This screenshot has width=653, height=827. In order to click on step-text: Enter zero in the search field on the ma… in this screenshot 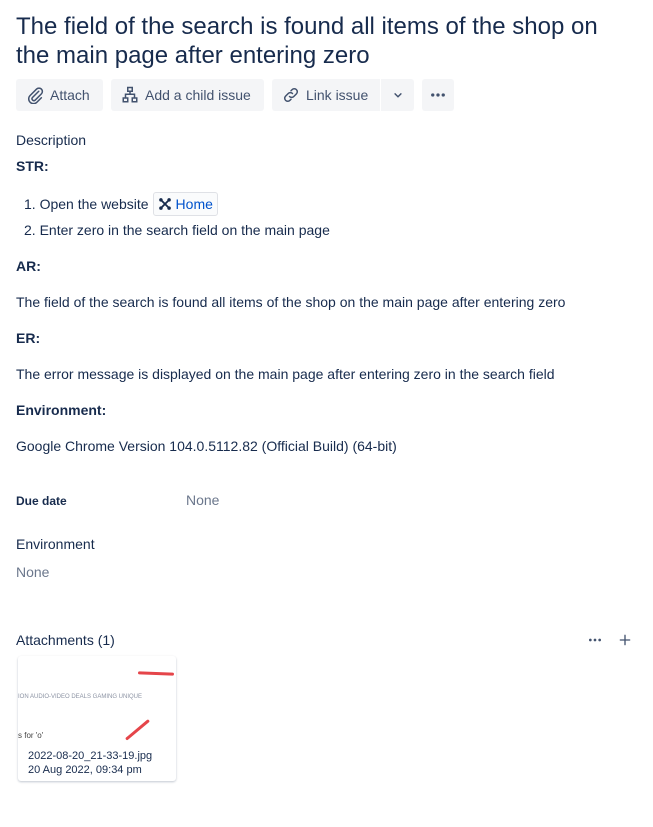, I will do `click(184, 230)`.